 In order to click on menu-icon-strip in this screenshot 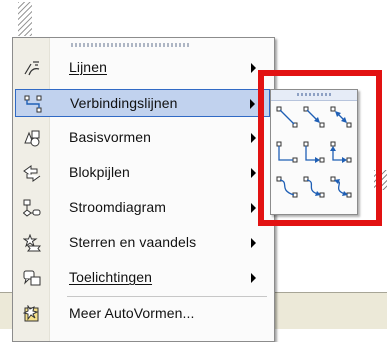, I will do `click(31, 189)`.